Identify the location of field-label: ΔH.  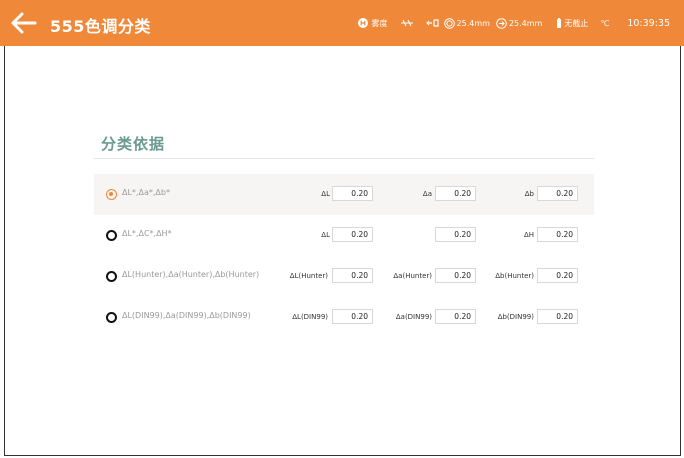
(528, 235).